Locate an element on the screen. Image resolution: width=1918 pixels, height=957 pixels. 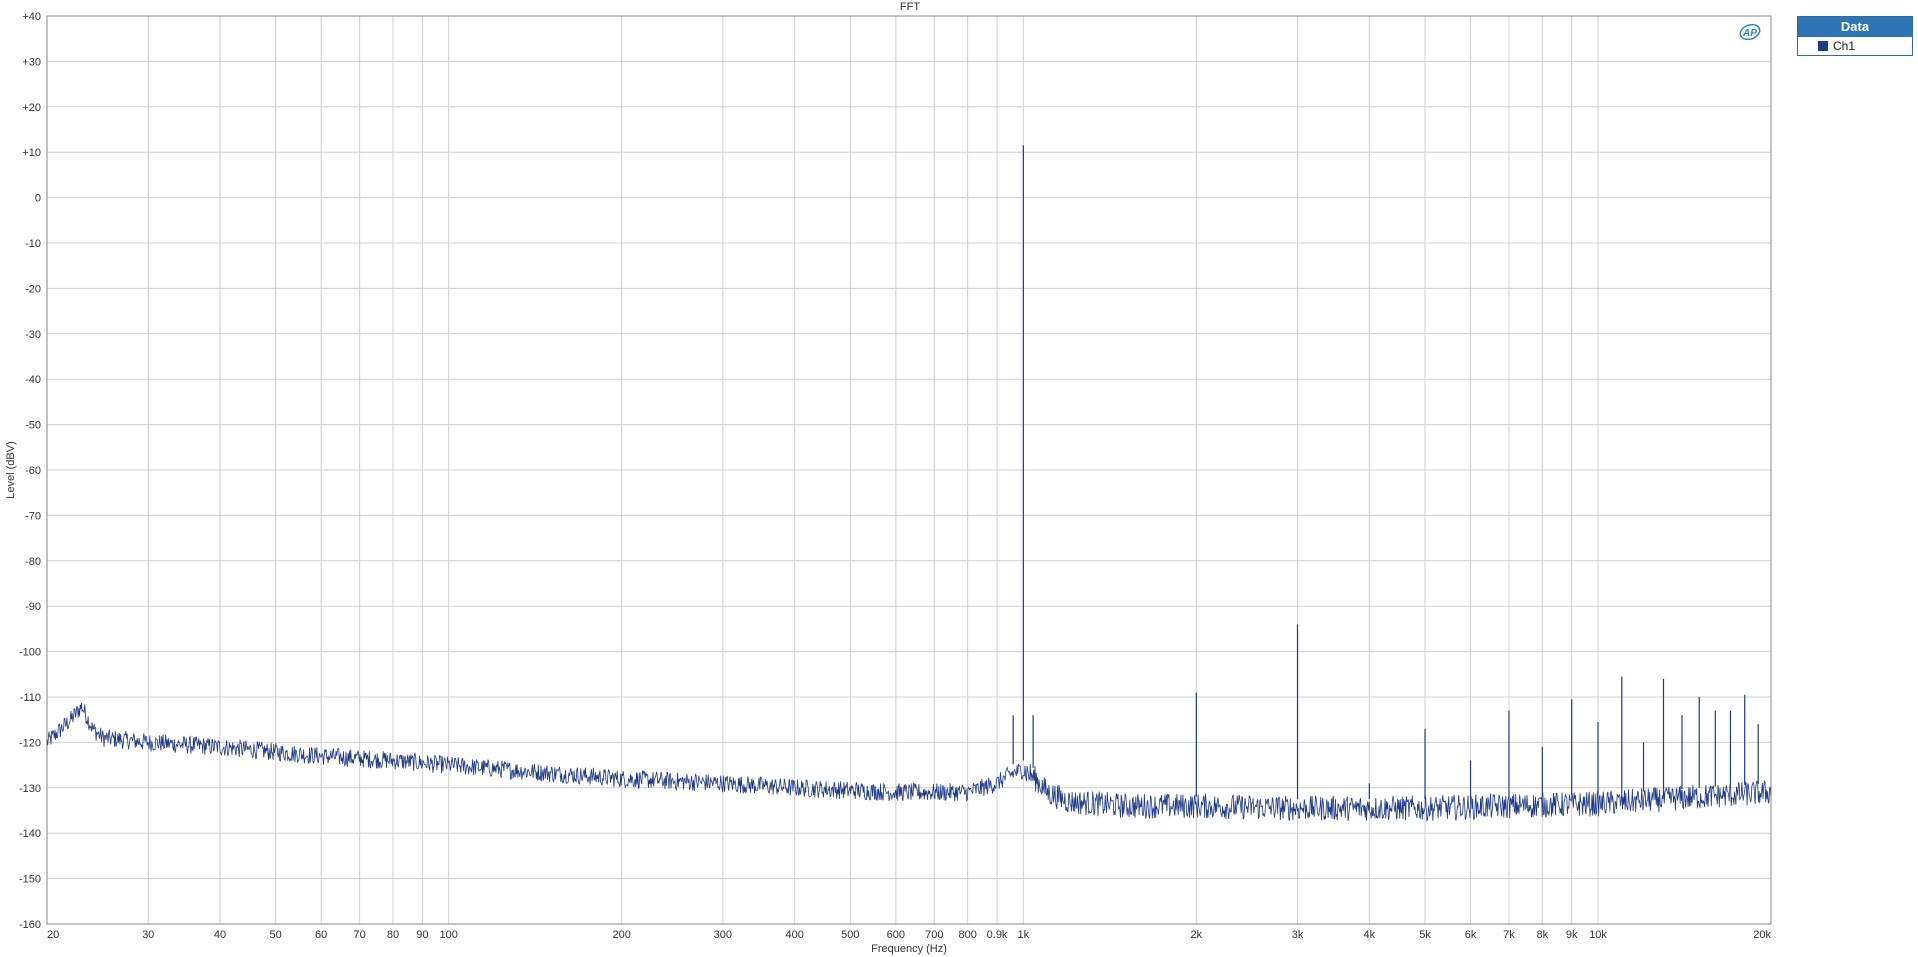
legend: Data Ch1 is located at coordinates (1855, 36).